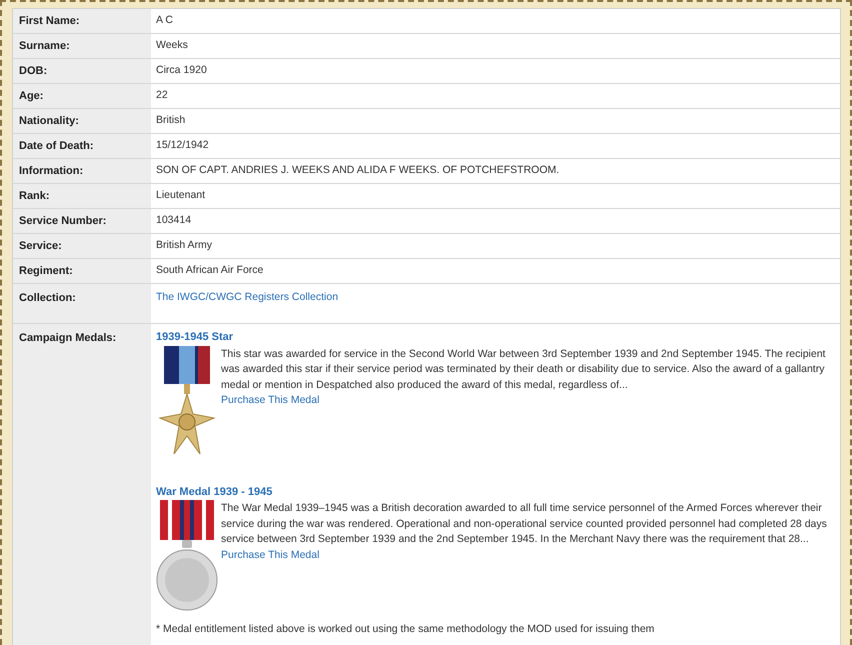 The height and width of the screenshot is (645, 852). I want to click on field-value: Circa 1920, so click(181, 70).